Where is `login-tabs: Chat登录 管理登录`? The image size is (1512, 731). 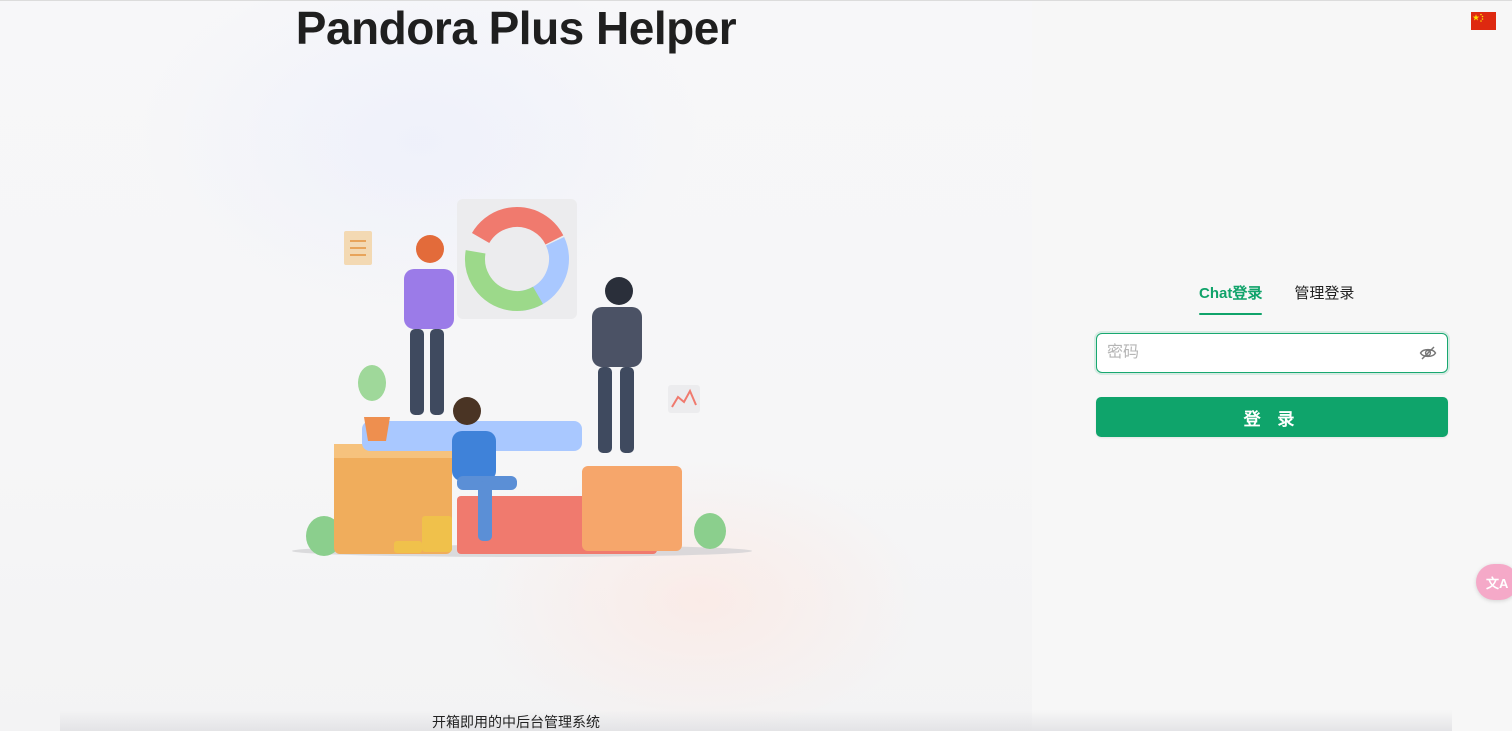 login-tabs: Chat登录 管理登录 is located at coordinates (1270, 298).